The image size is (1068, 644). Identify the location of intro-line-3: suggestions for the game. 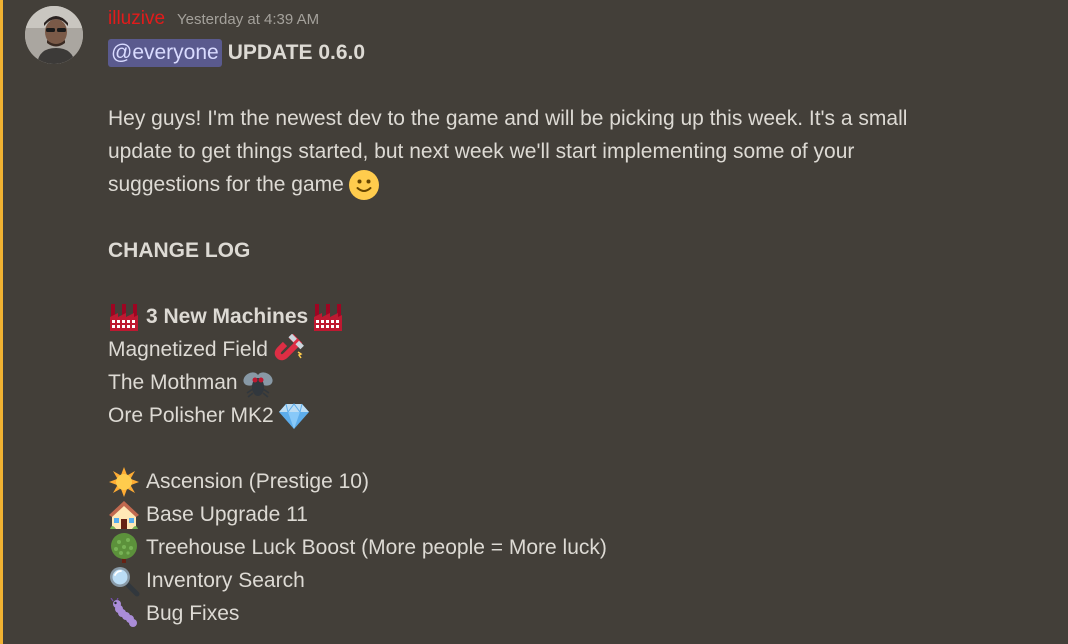
(573, 184).